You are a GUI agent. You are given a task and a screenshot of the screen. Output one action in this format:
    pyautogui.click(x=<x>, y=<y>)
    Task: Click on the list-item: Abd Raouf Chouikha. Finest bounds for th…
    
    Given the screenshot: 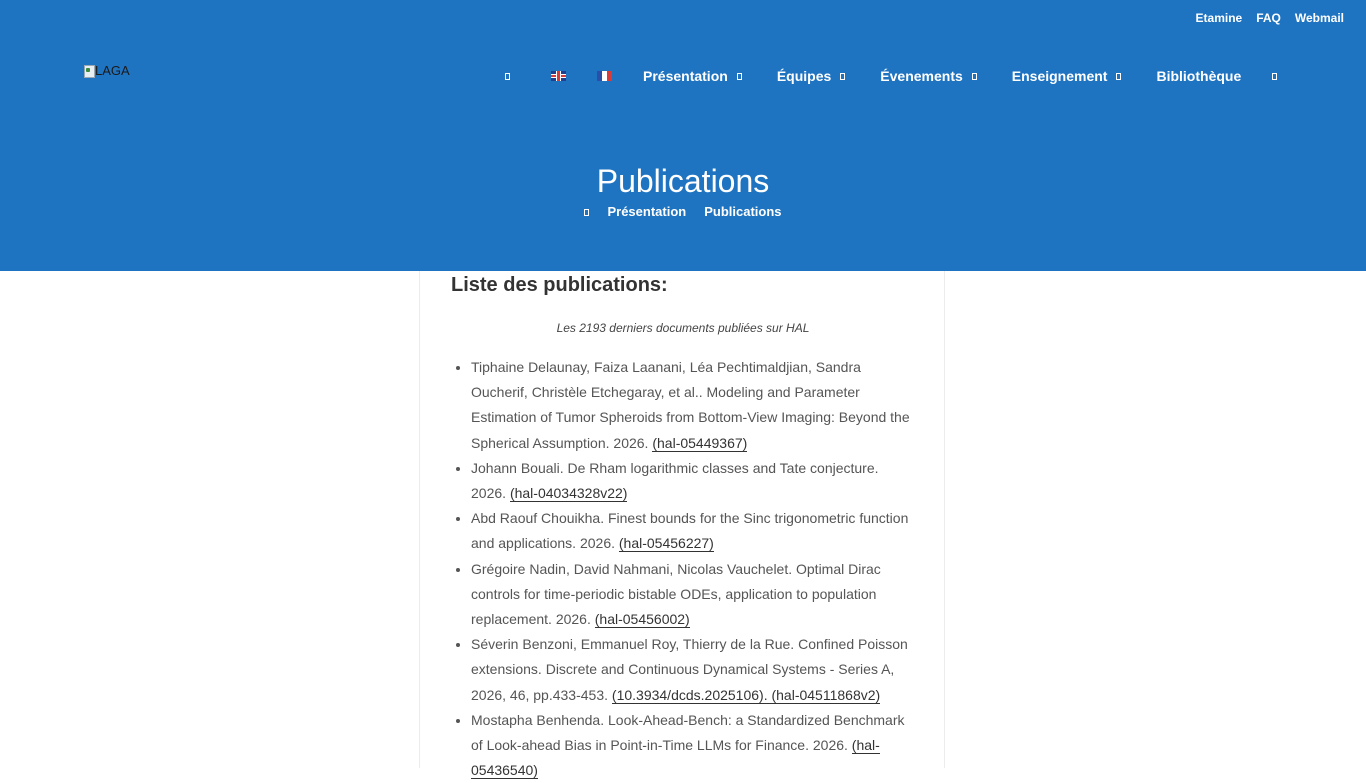 What is the action you would take?
    pyautogui.click(x=690, y=531)
    